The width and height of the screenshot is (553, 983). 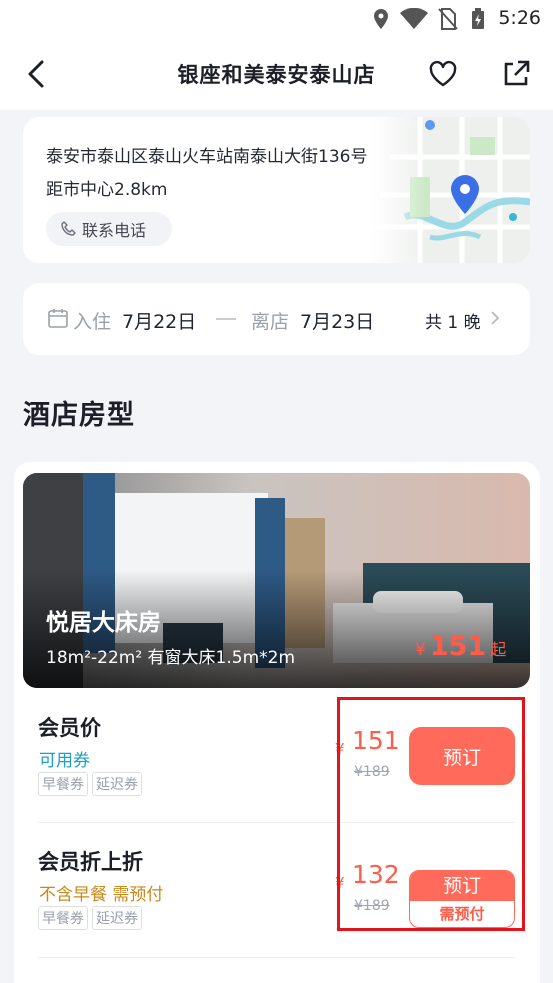 What do you see at coordinates (498, 649) in the screenshot?
I see `room-price-suffix: 起` at bounding box center [498, 649].